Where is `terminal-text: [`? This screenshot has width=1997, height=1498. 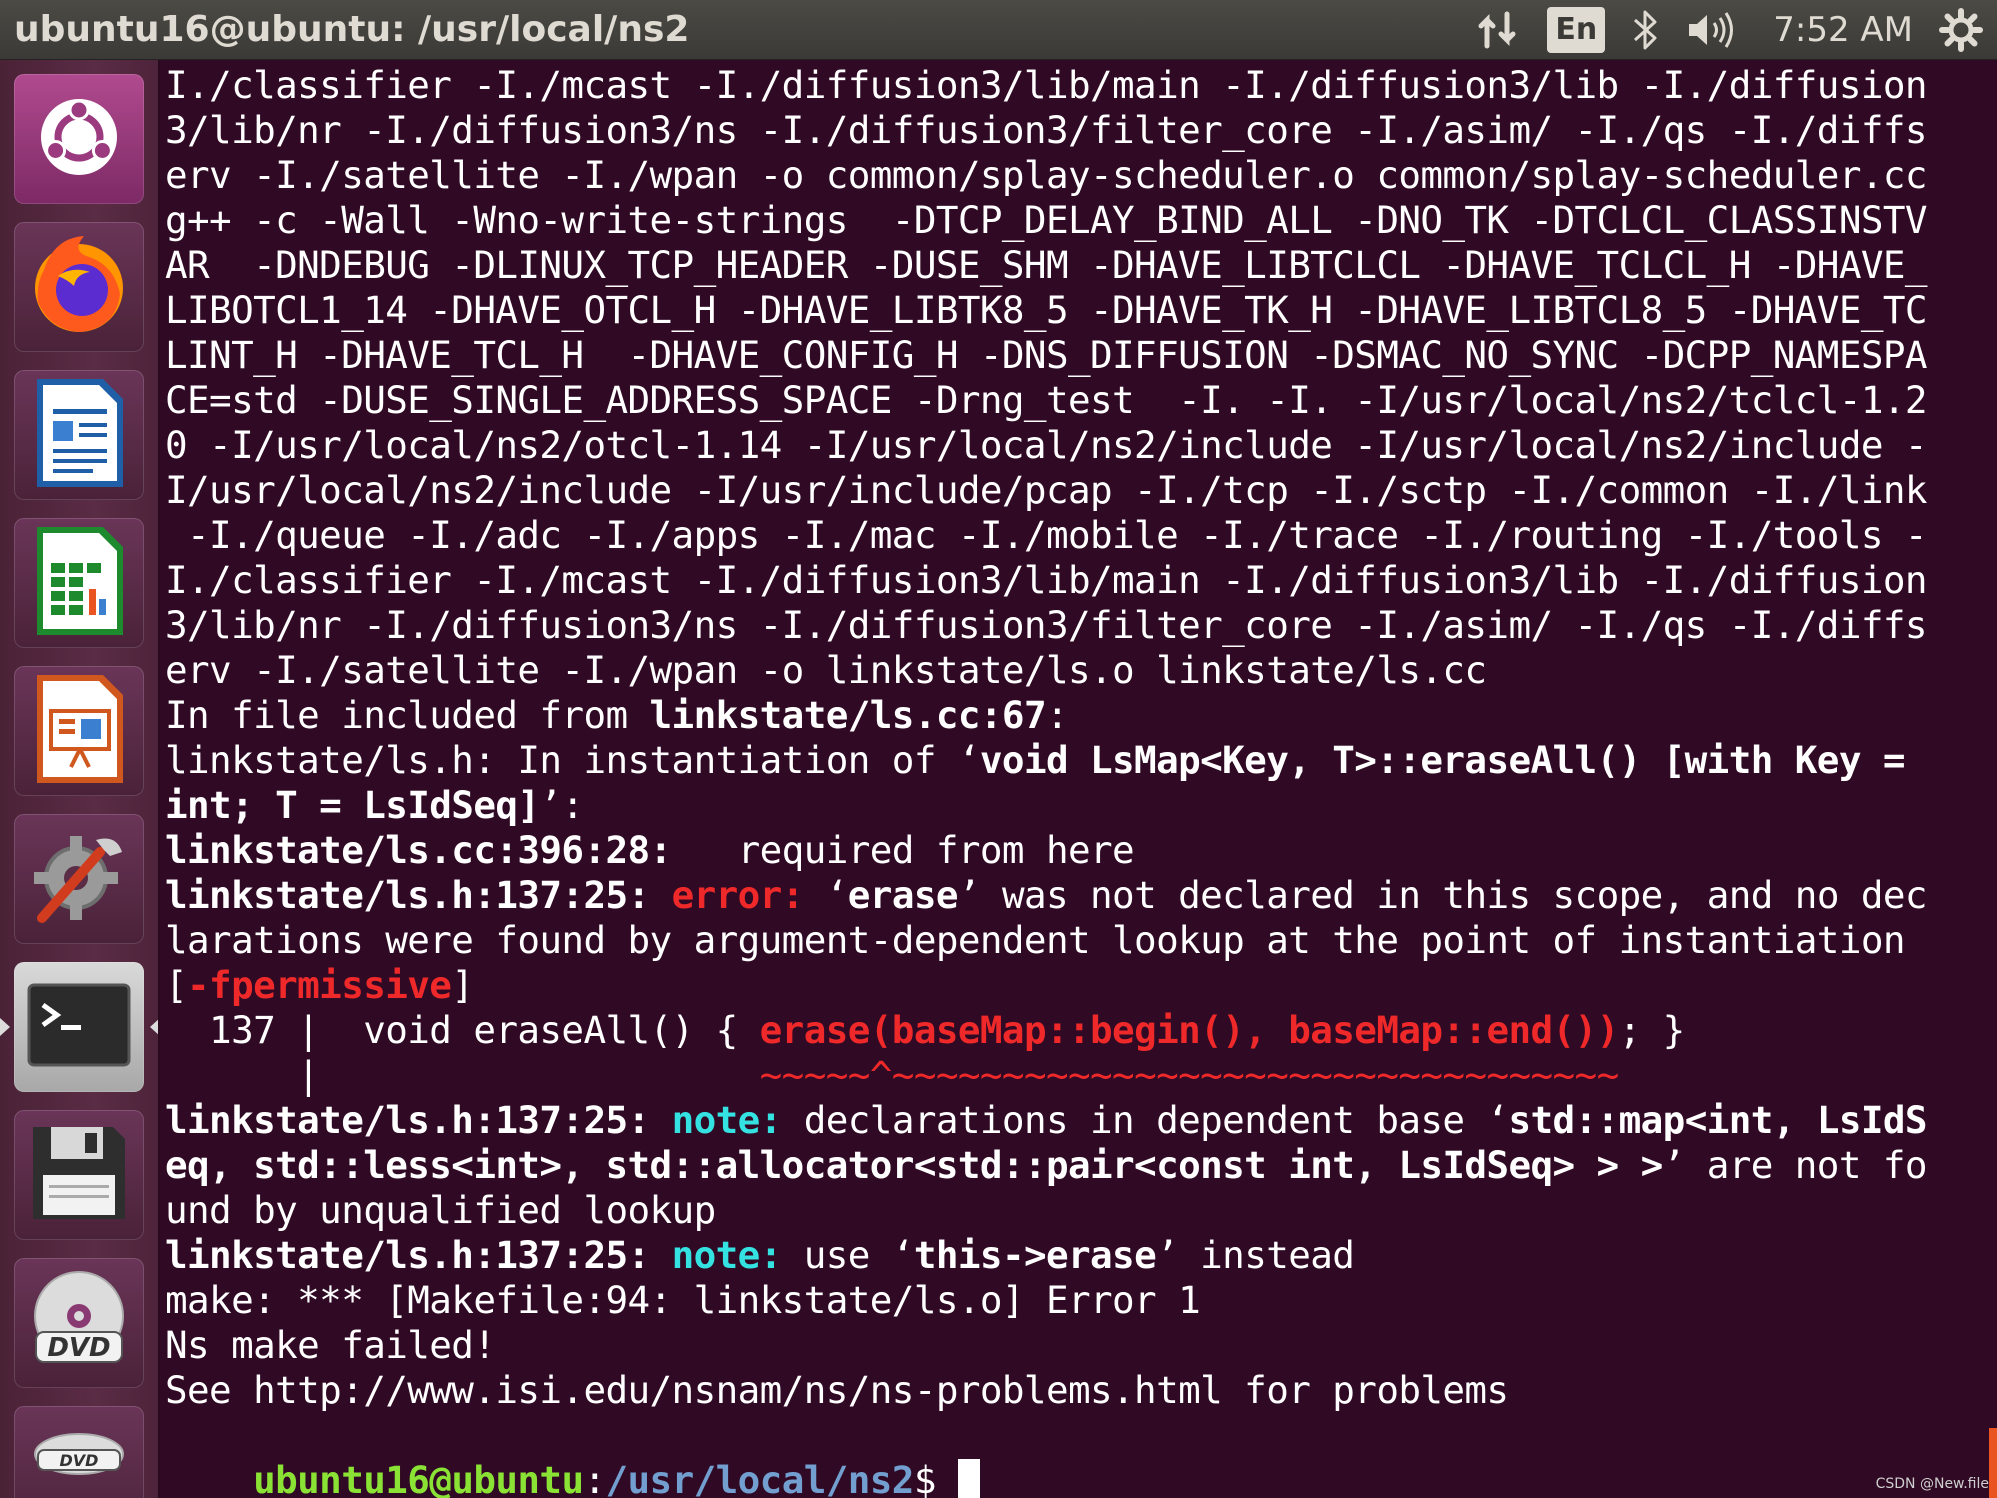 terminal-text: [ is located at coordinates (176, 985).